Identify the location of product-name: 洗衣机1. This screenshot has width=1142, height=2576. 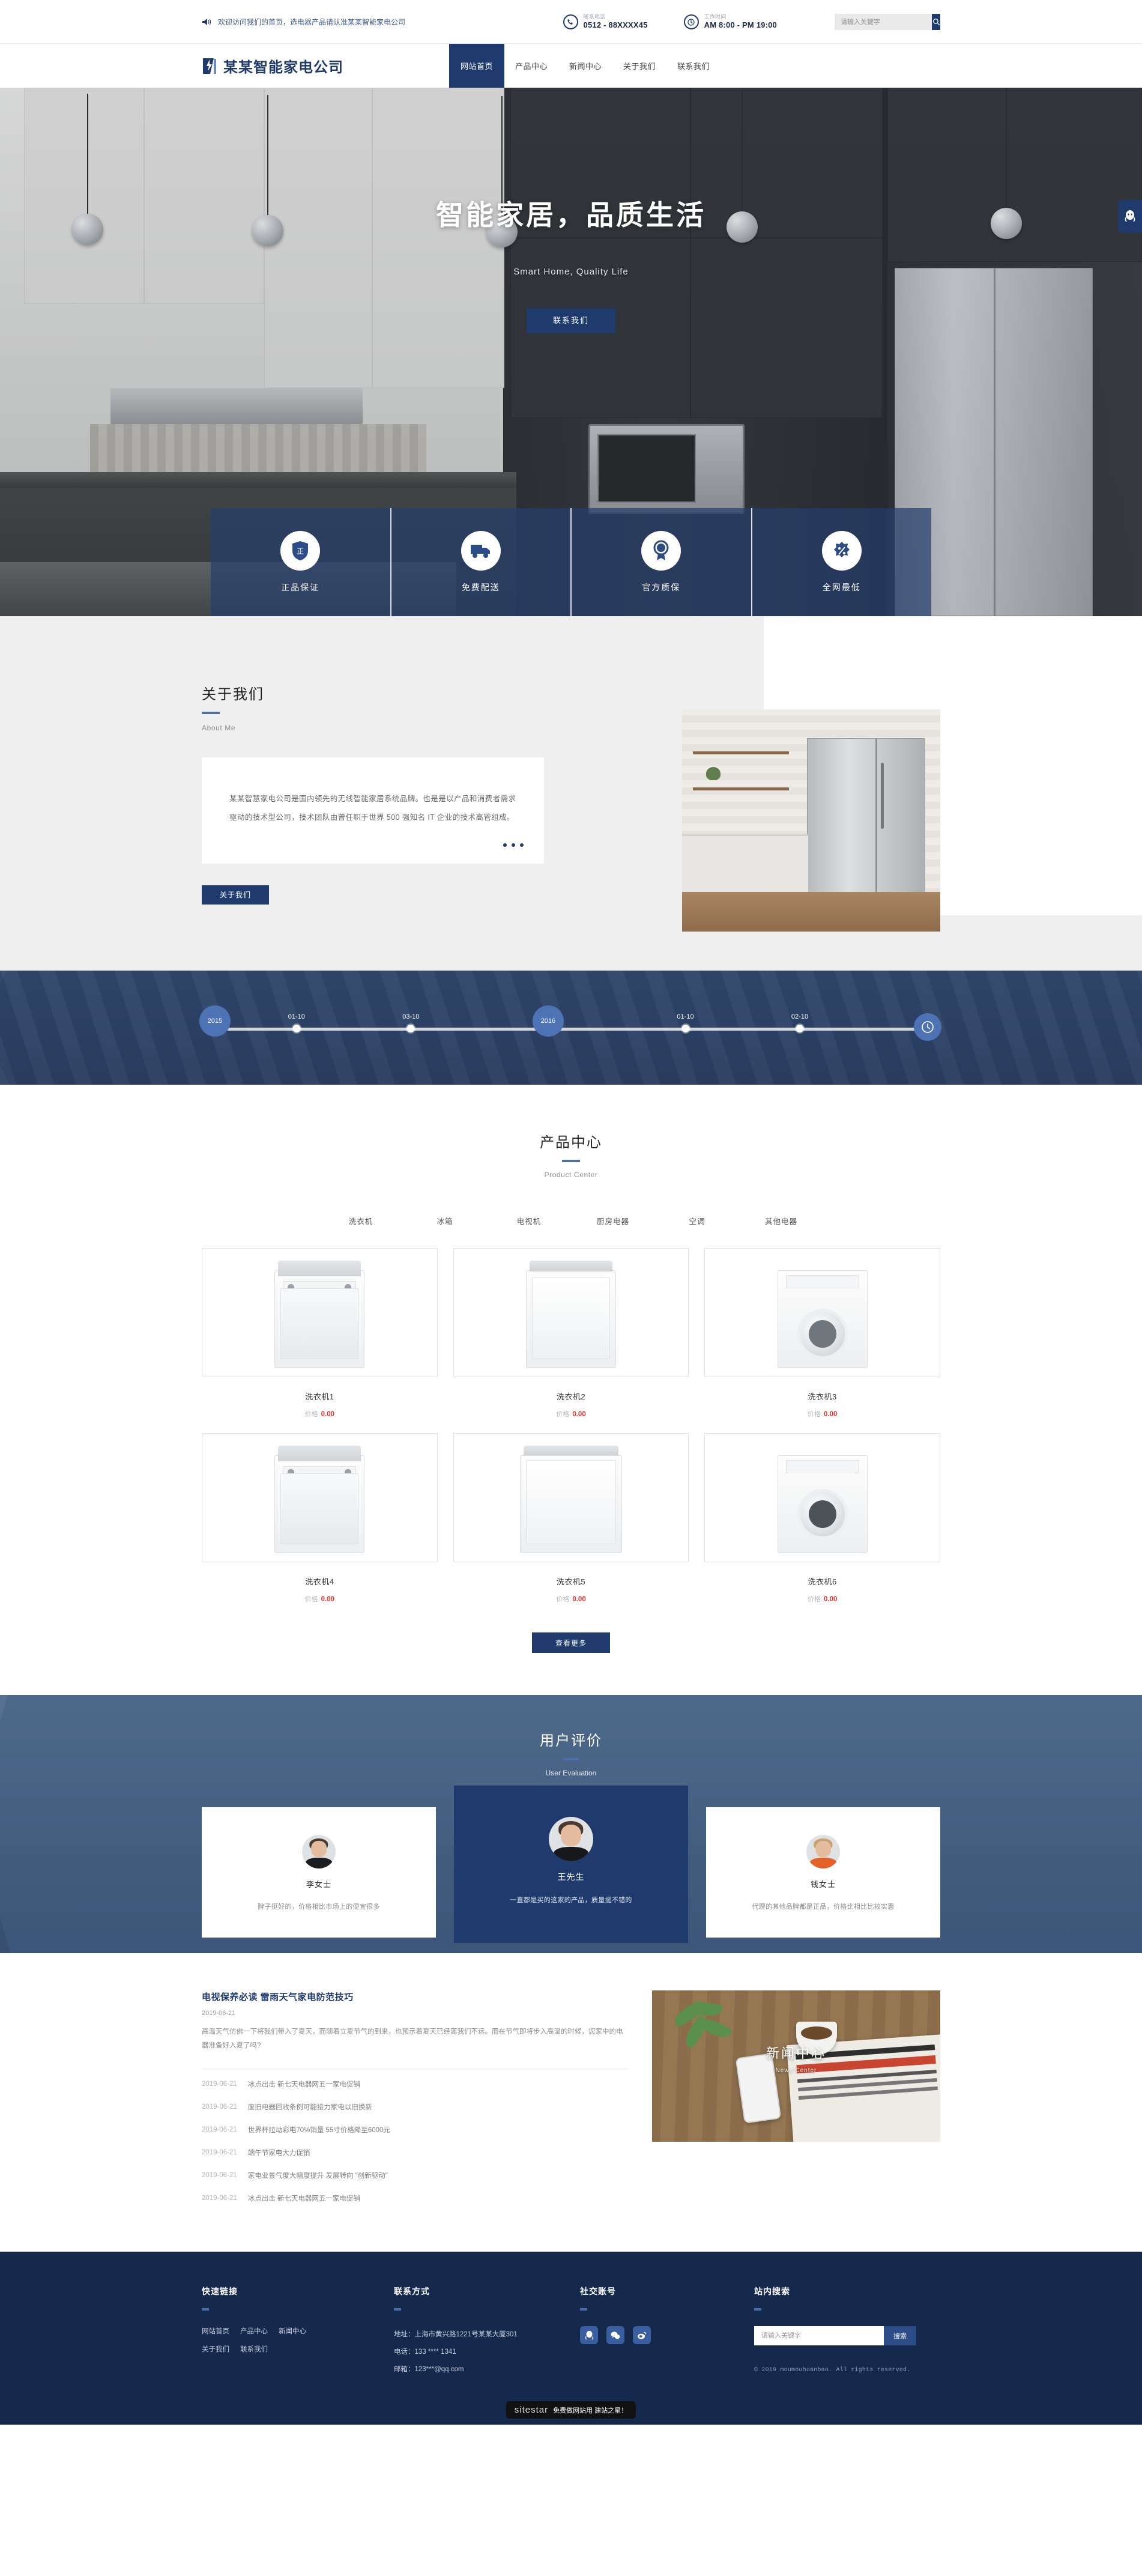
(320, 1396).